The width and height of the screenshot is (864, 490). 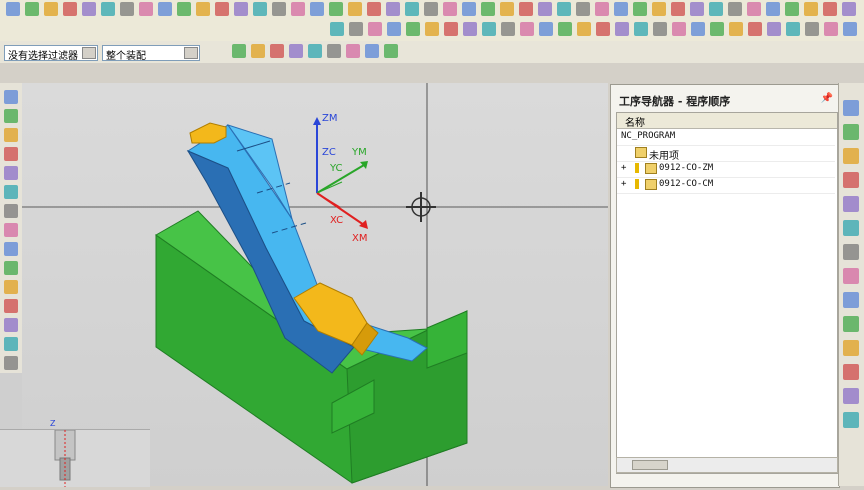 What do you see at coordinates (726, 169) in the screenshot?
I see `tree-row-program-zm: + 0912-CO-ZM` at bounding box center [726, 169].